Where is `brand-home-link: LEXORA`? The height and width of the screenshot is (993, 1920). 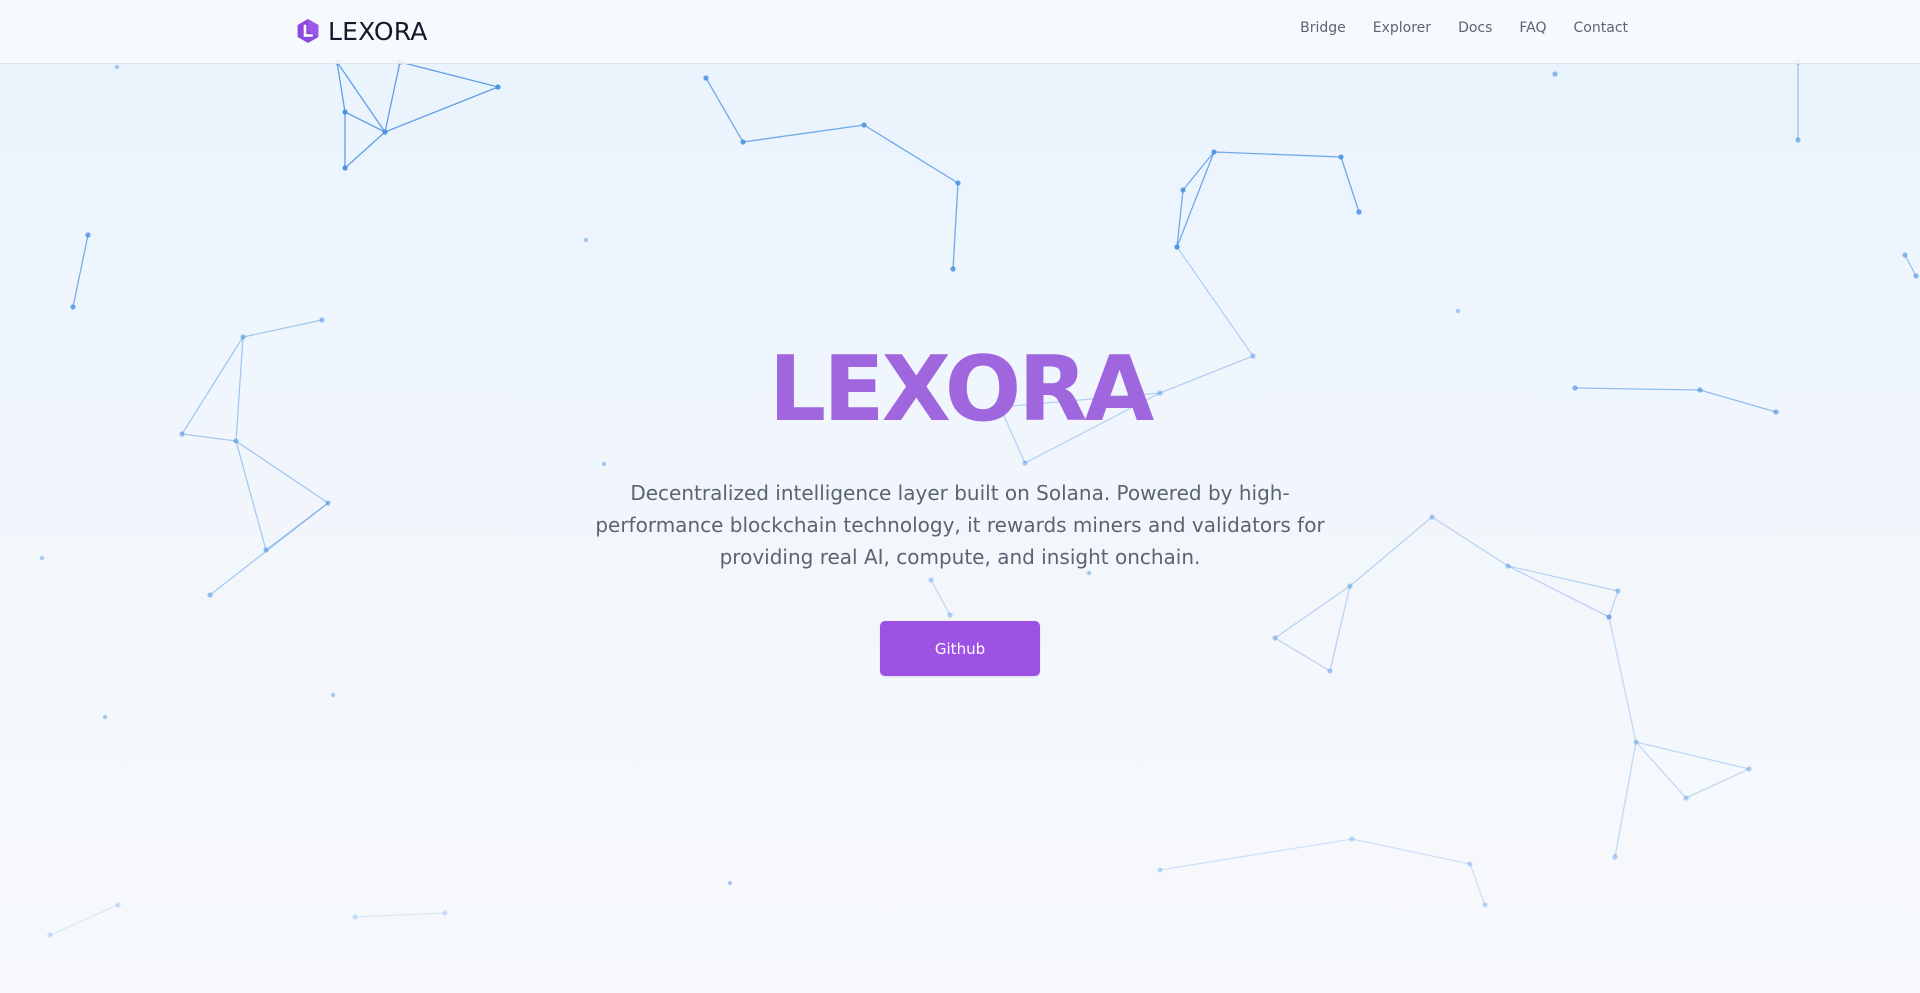
brand-home-link: LEXORA is located at coordinates (361, 31).